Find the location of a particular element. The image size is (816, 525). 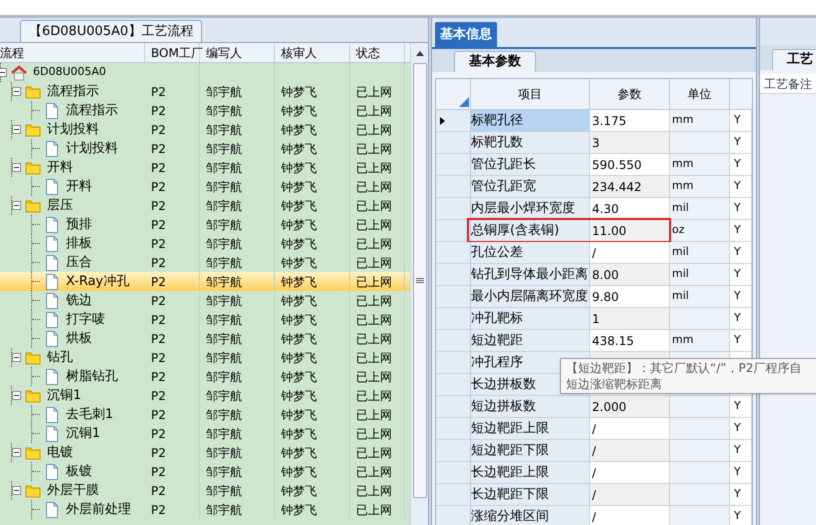

table-cell-text: 长边拼板数 is located at coordinates (503, 385).